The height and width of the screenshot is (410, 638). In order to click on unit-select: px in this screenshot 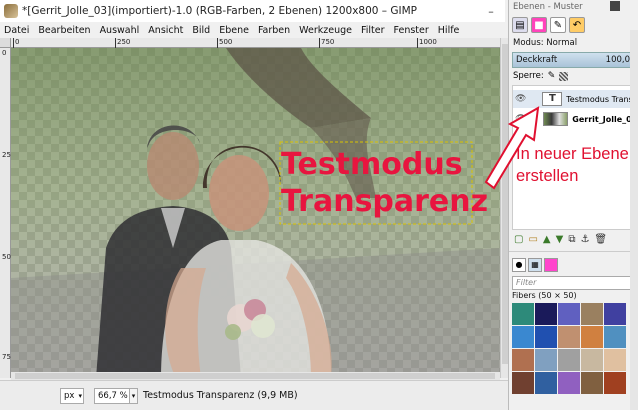, I will do `click(72, 395)`.